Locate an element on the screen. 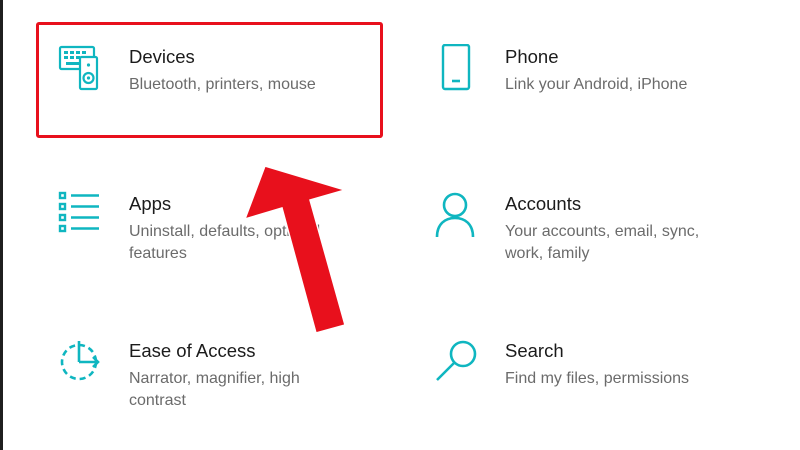 The image size is (800, 450). tile-description: Find my files, permissions is located at coordinates (597, 378).